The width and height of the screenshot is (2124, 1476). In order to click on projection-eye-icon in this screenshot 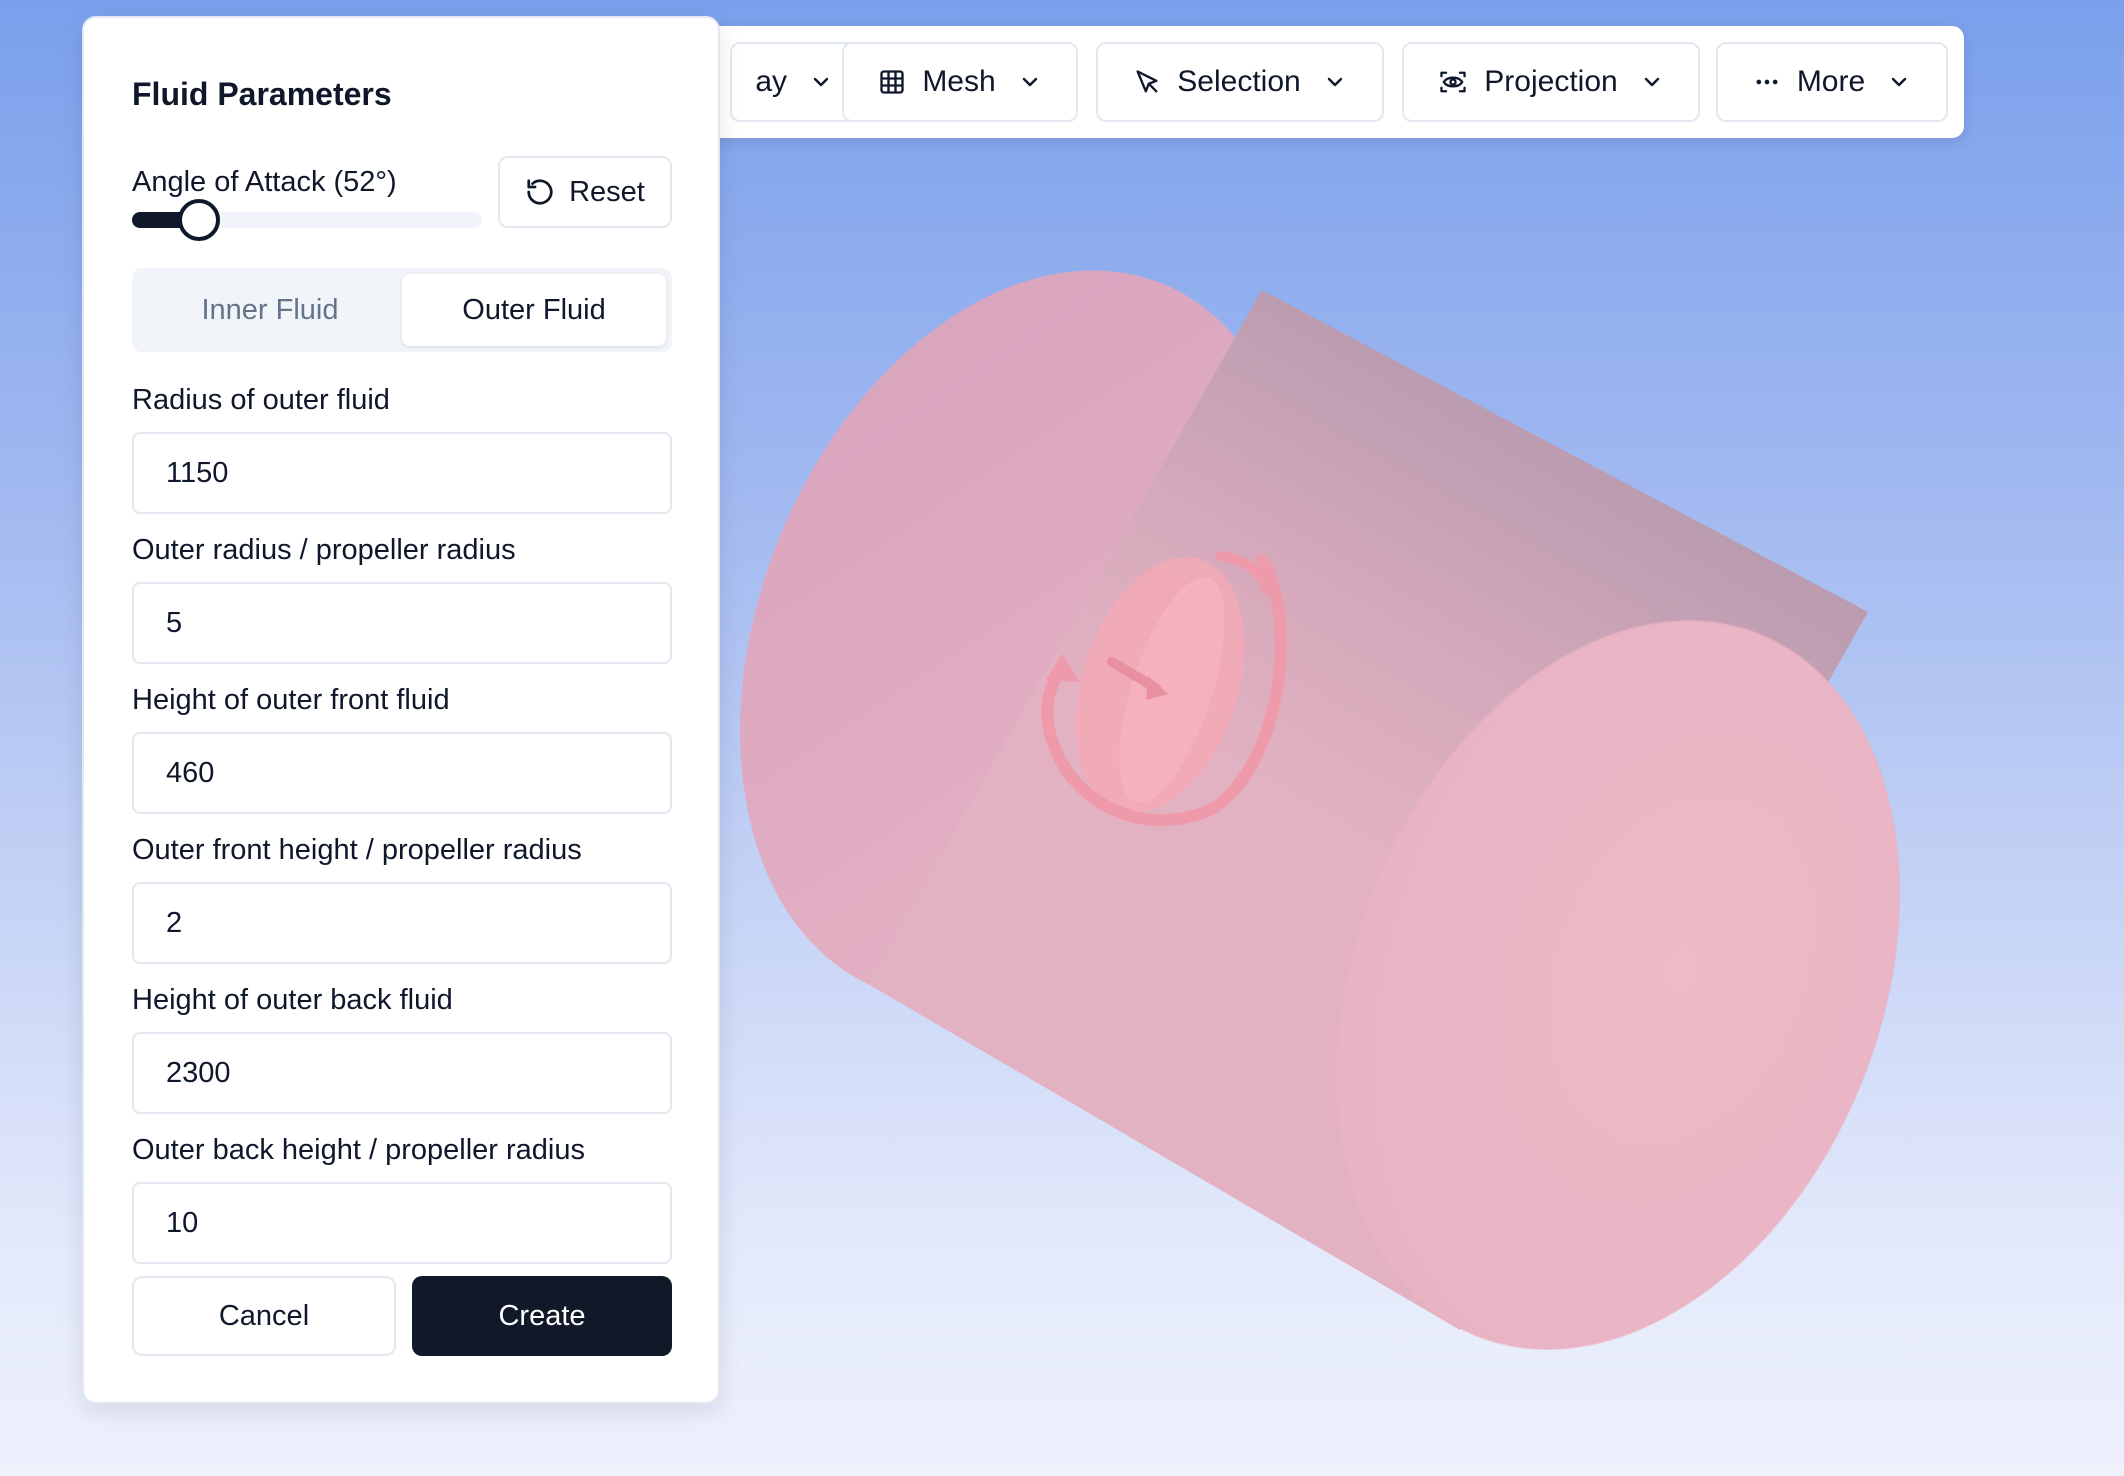, I will do `click(1453, 82)`.